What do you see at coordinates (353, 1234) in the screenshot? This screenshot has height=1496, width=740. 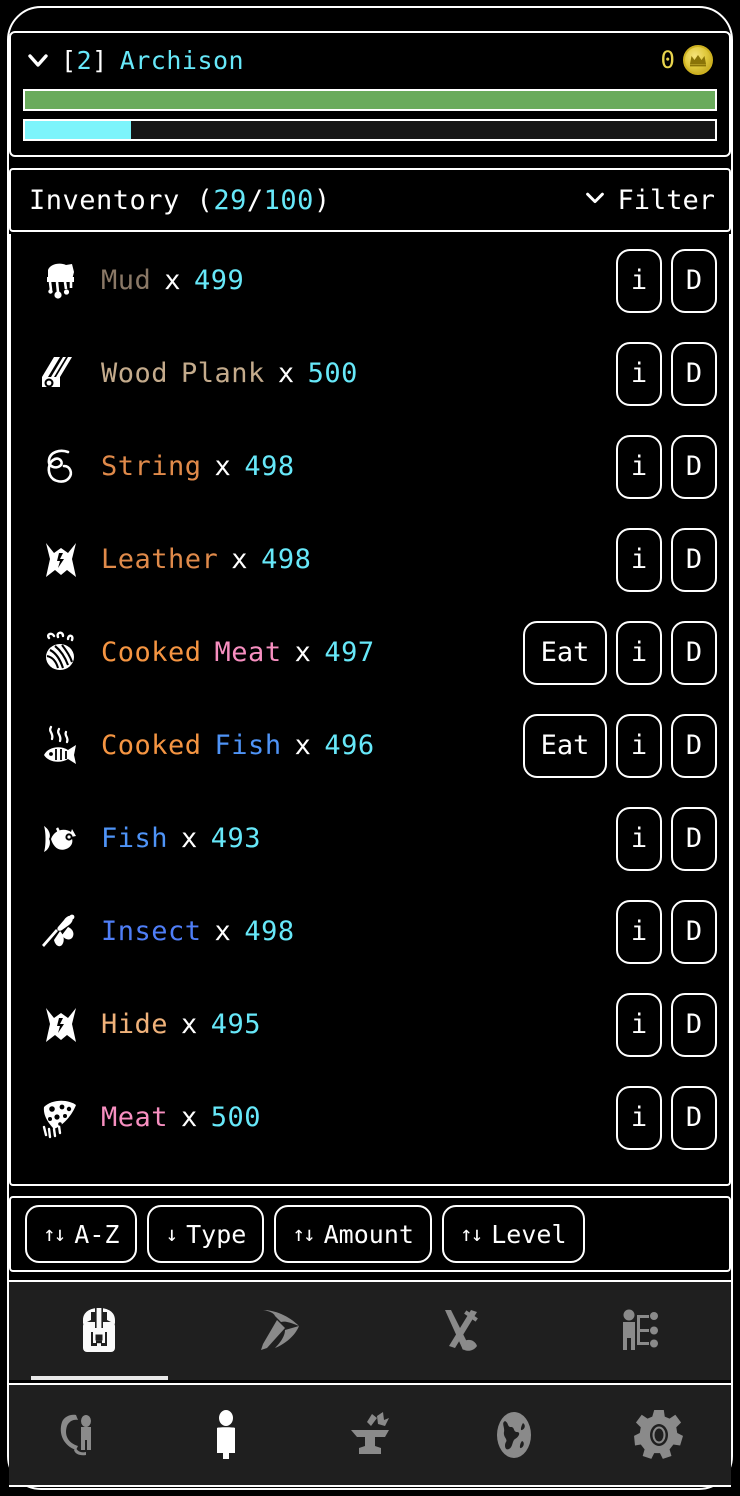 I see `sort-button-amount: ↑↓ Amount` at bounding box center [353, 1234].